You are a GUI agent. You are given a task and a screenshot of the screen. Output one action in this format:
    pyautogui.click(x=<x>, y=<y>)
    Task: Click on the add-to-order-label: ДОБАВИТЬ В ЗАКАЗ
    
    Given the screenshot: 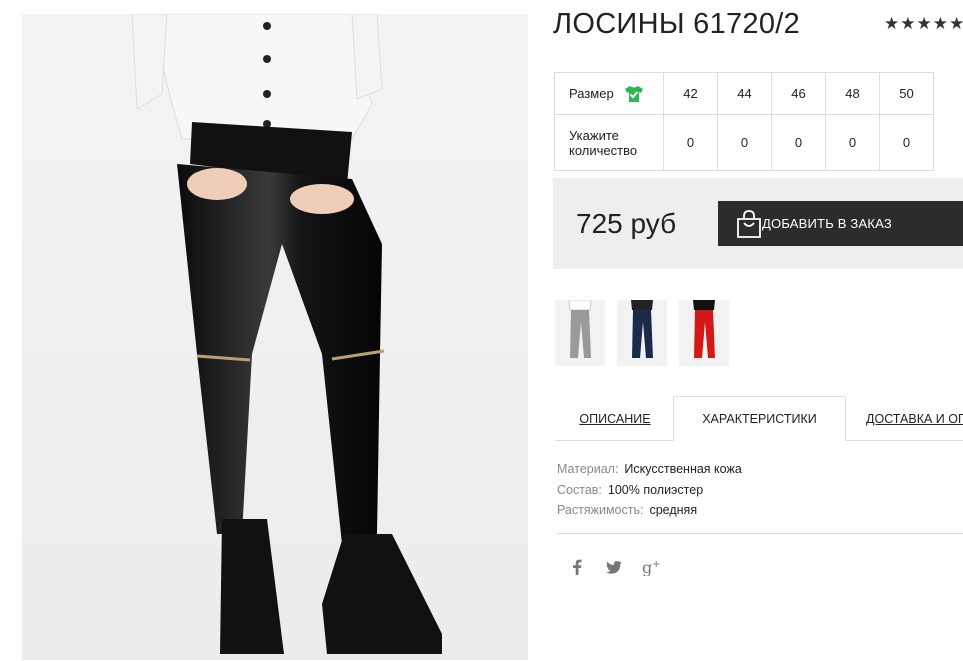 What is the action you would take?
    pyautogui.click(x=827, y=223)
    